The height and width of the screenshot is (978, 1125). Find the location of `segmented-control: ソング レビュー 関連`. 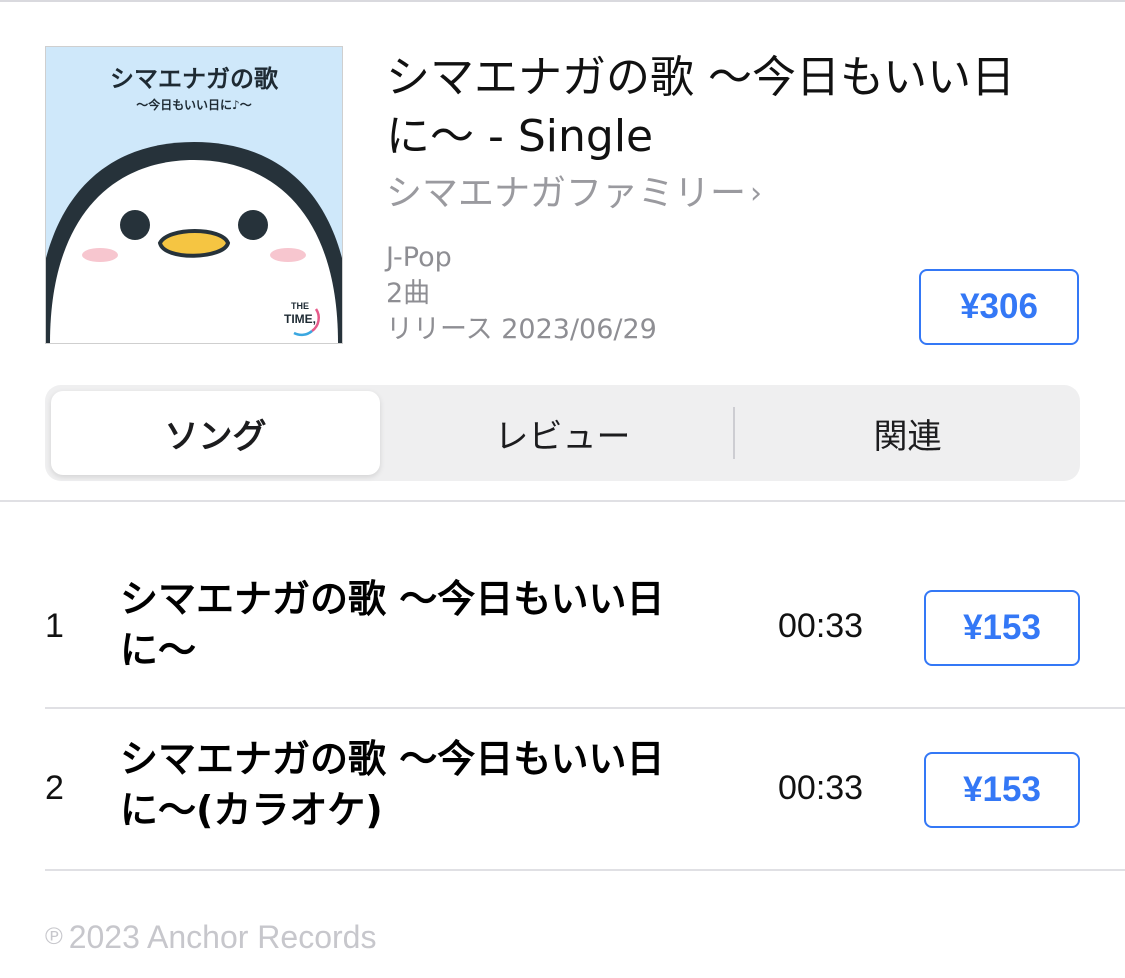

segmented-control: ソング レビュー 関連 is located at coordinates (562, 433).